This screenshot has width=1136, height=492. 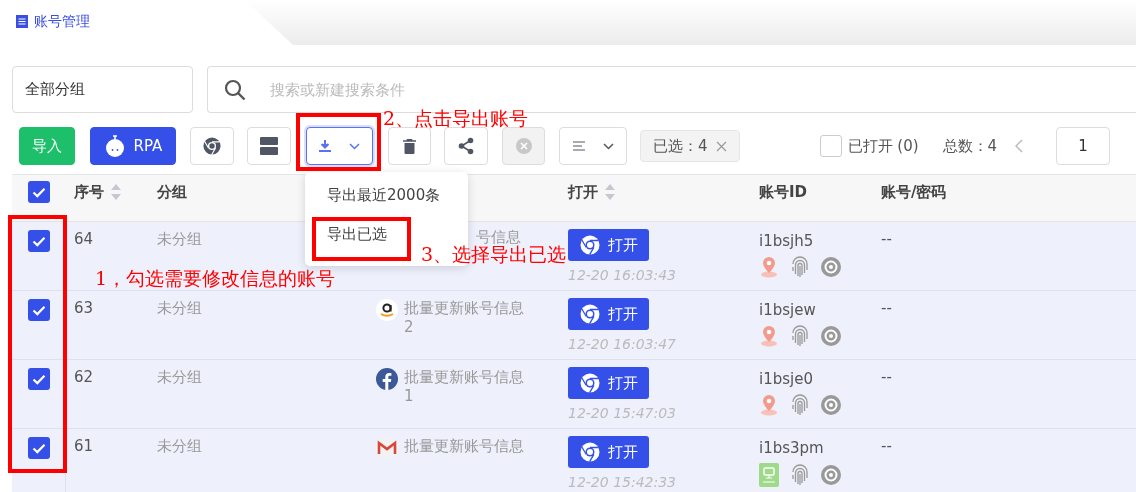 I want to click on rpa-button: RPA, so click(x=133, y=146).